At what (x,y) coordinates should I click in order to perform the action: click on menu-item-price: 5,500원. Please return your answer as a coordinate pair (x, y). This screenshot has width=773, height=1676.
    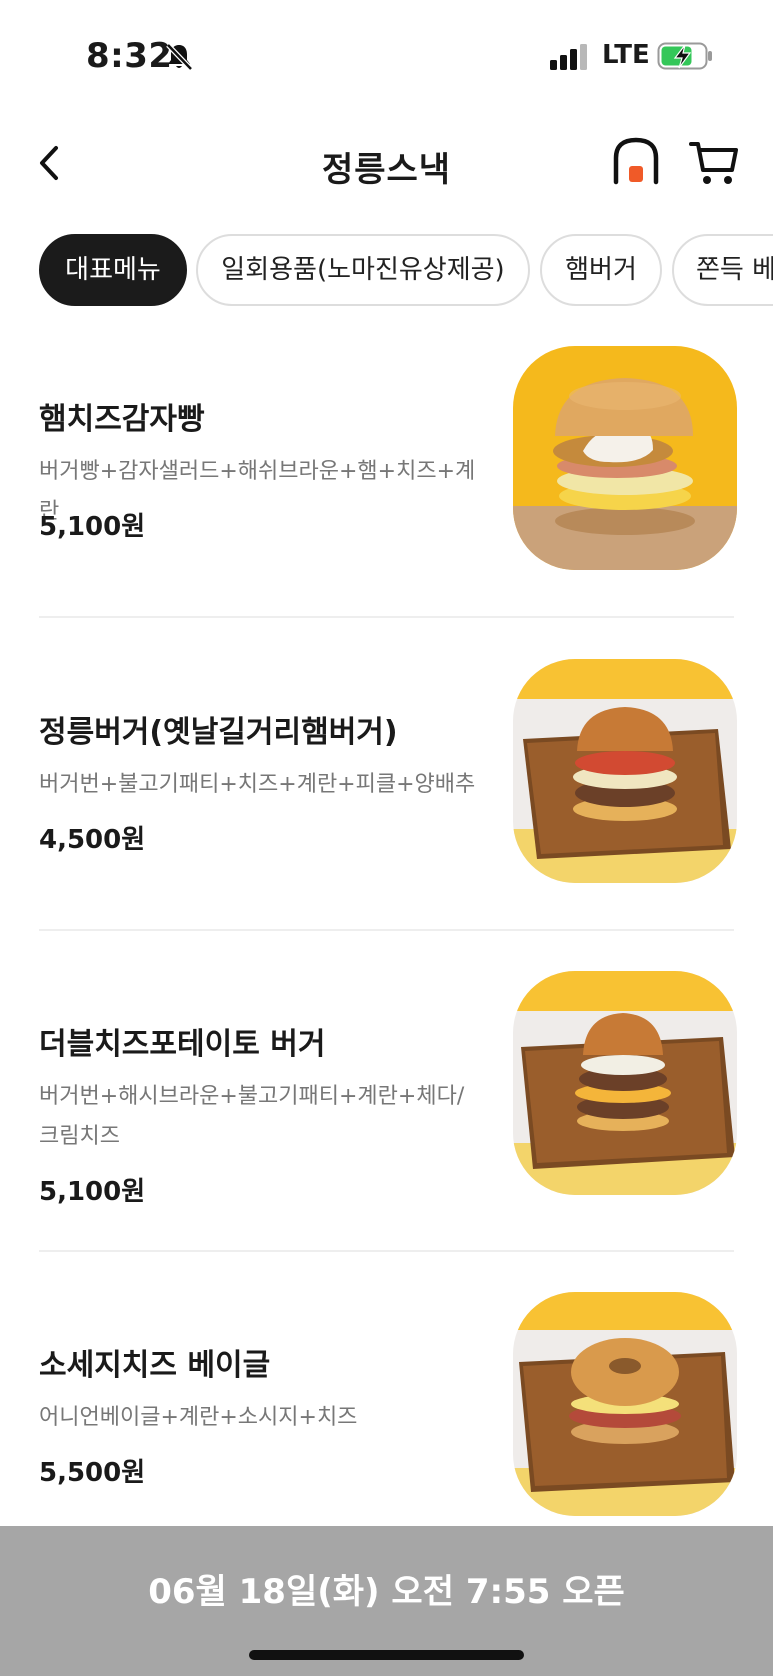
    Looking at the image, I should click on (92, 1473).